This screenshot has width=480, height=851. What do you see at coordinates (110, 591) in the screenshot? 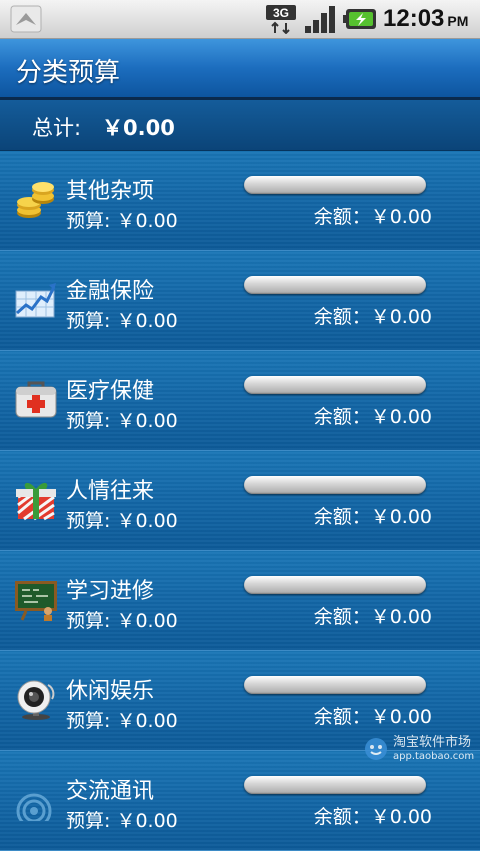
I see `category-name: 学习进修` at bounding box center [110, 591].